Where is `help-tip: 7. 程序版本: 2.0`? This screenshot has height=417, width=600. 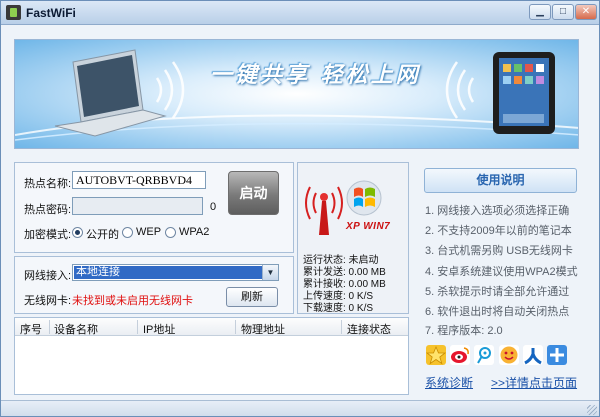 help-tip: 7. 程序版本: 2.0 is located at coordinates (464, 331).